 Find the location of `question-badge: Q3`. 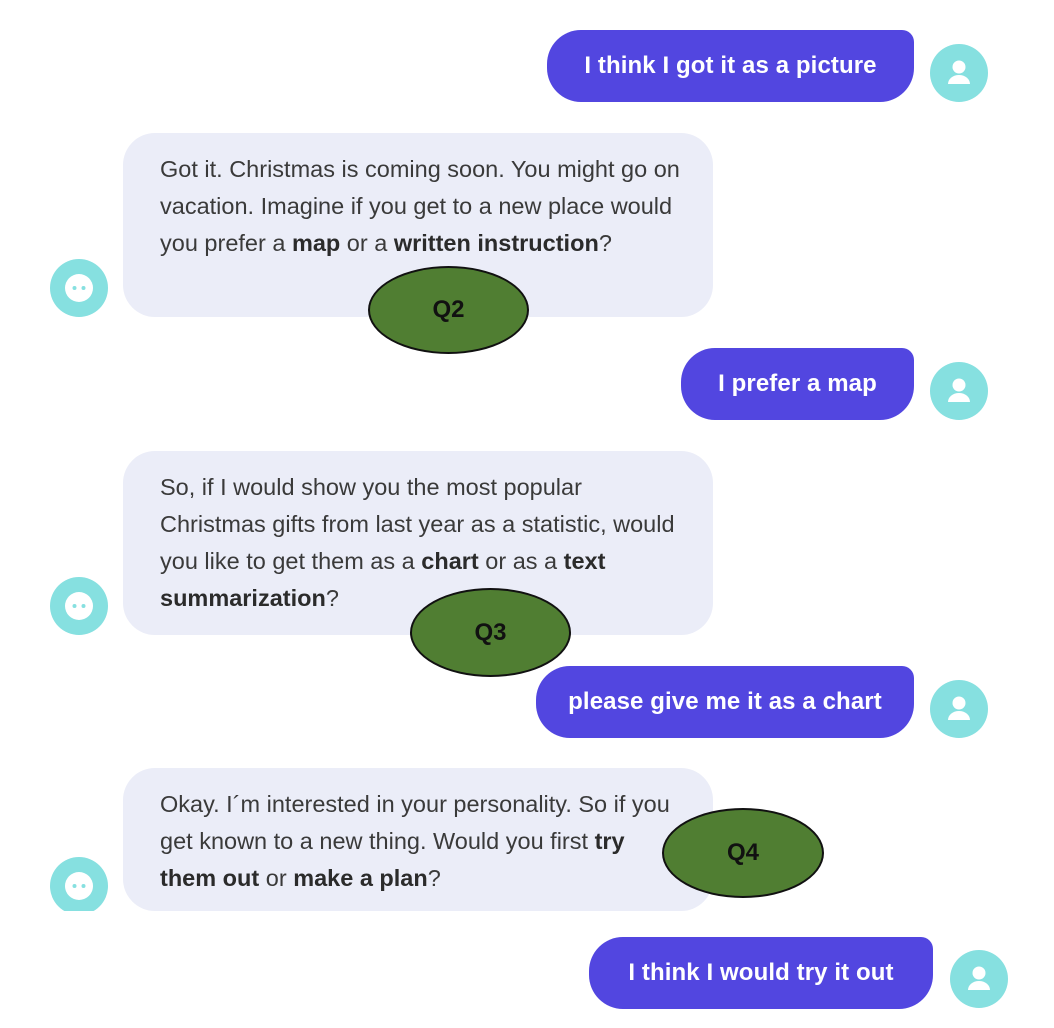

question-badge: Q3 is located at coordinates (490, 632).